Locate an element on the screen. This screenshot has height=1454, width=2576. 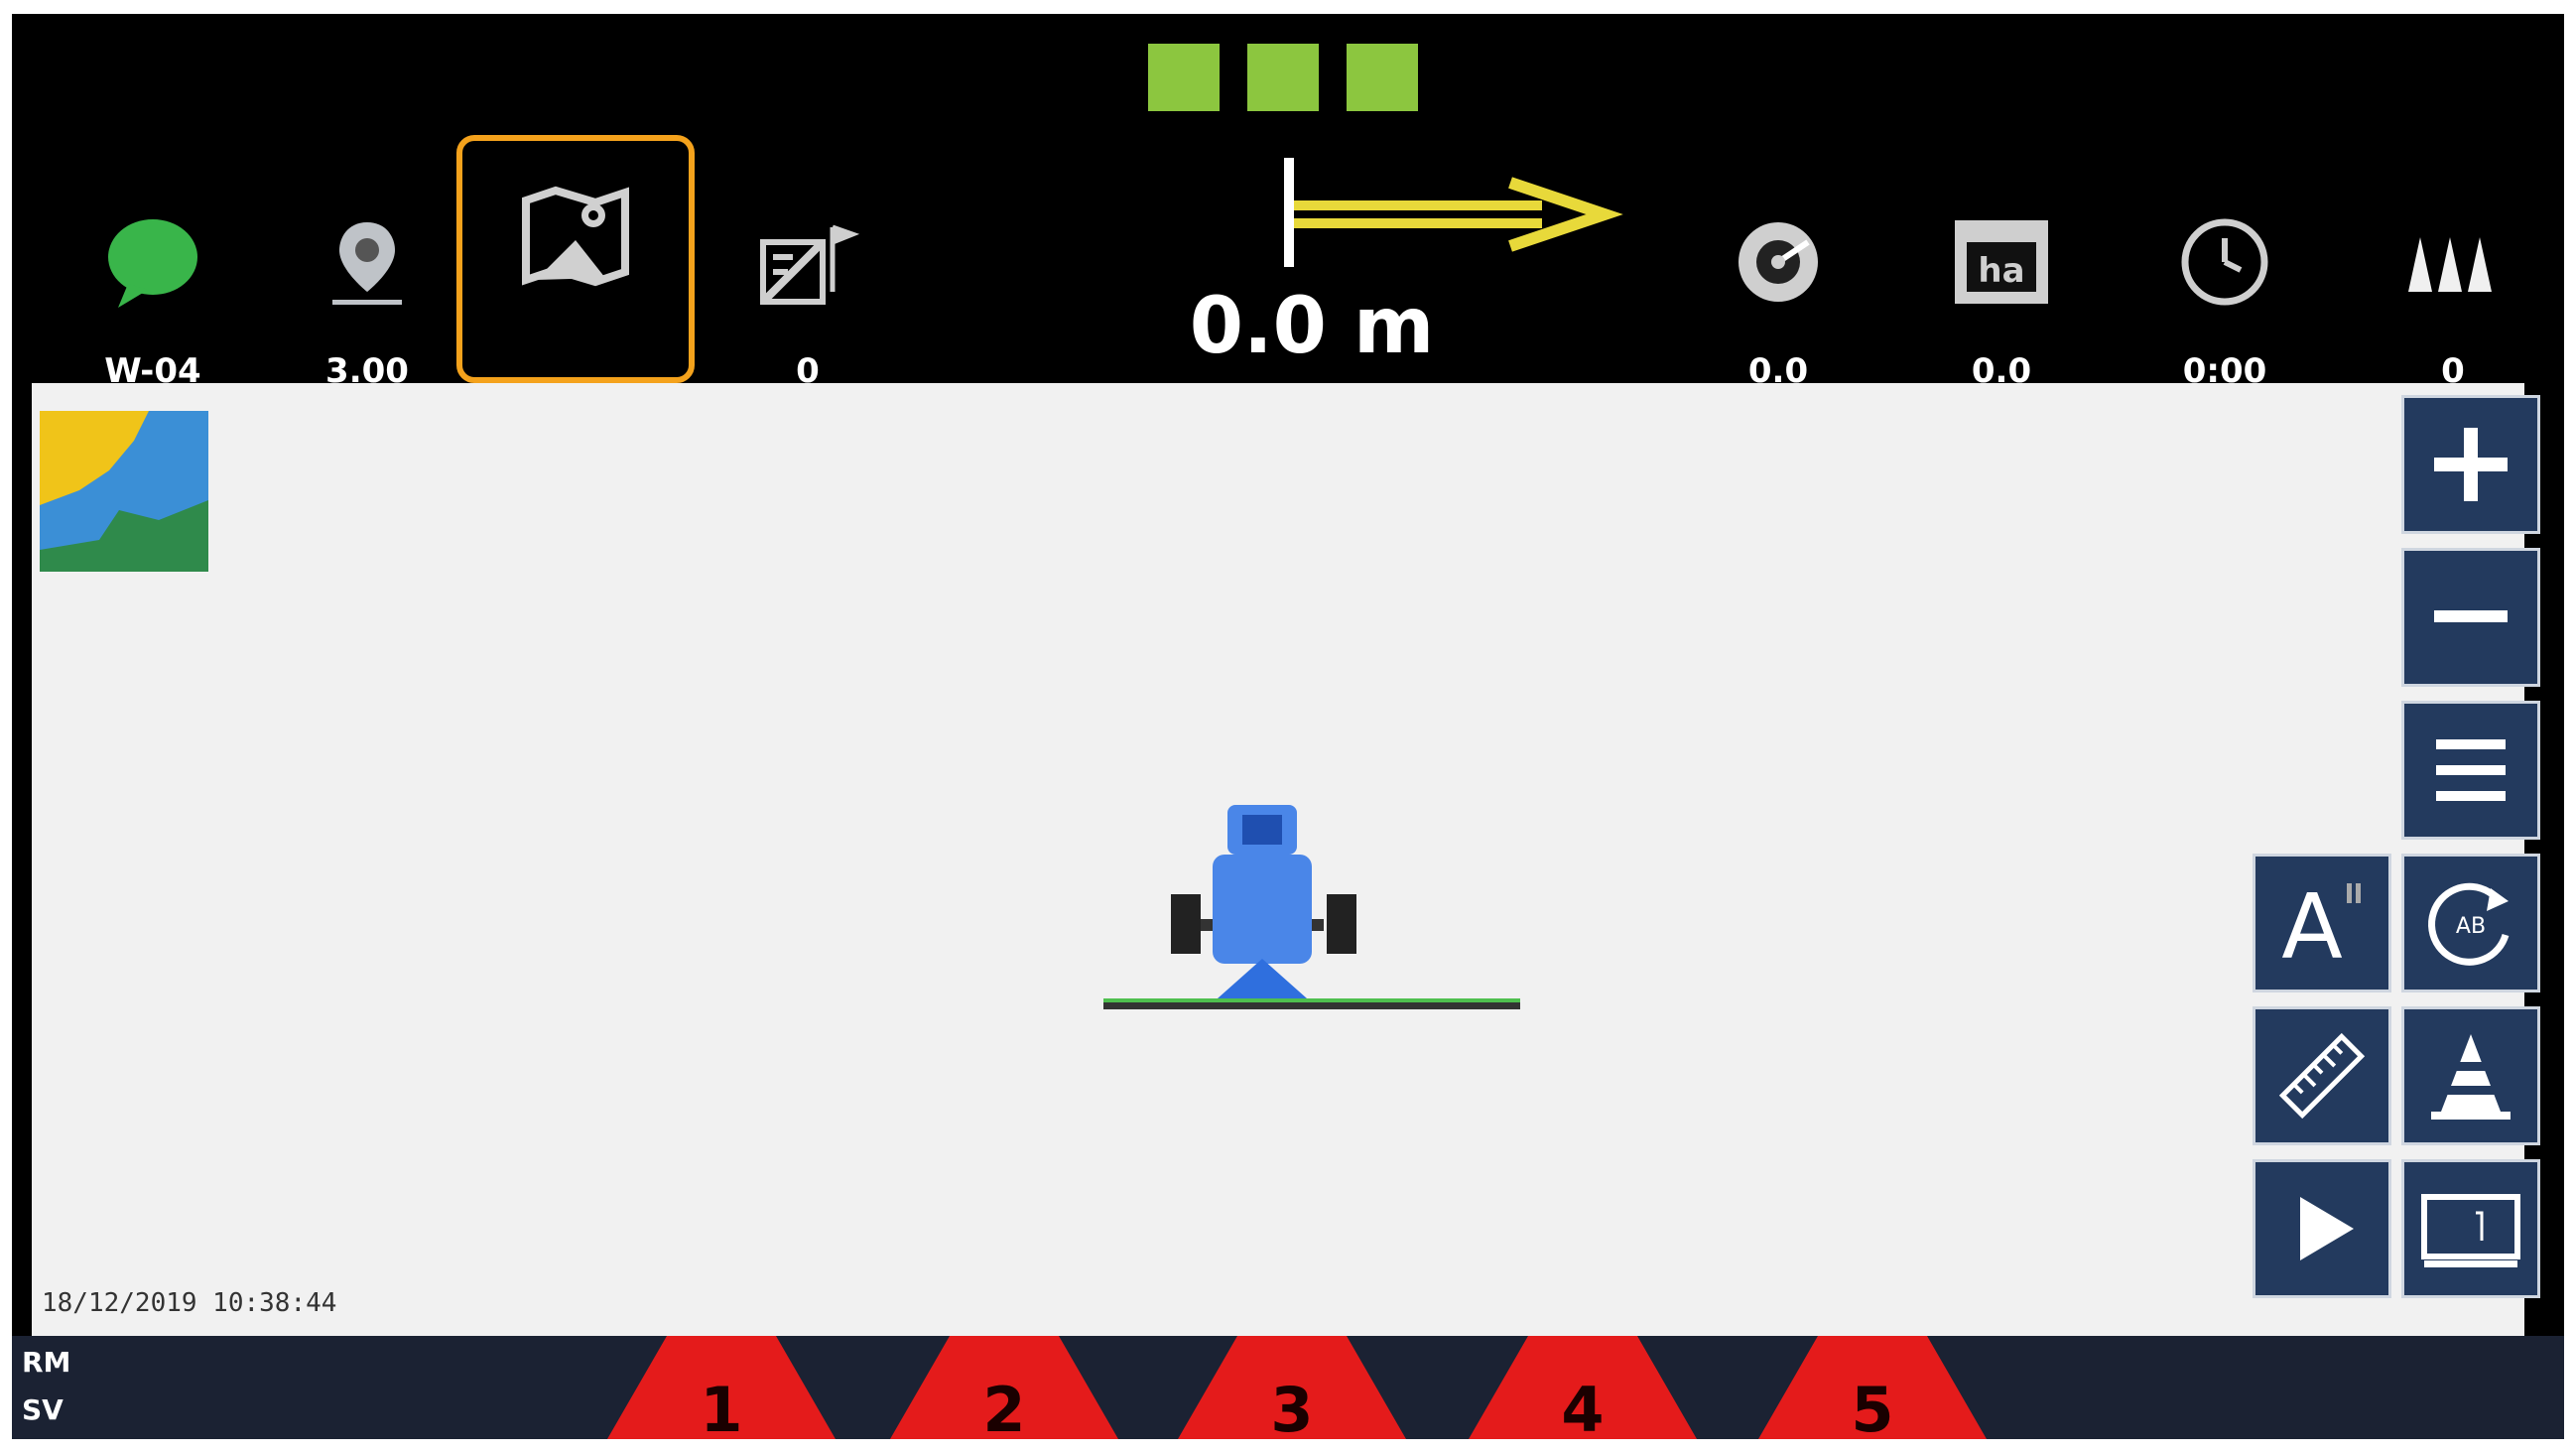
svg-text: A is located at coordinates (2312, 924).